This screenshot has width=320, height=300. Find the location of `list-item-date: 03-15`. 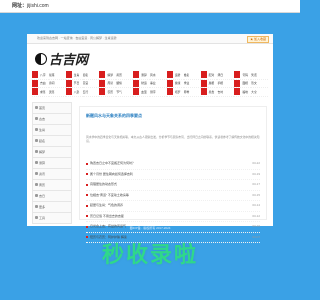

list-item-date: 03-15 is located at coordinates (256, 194).